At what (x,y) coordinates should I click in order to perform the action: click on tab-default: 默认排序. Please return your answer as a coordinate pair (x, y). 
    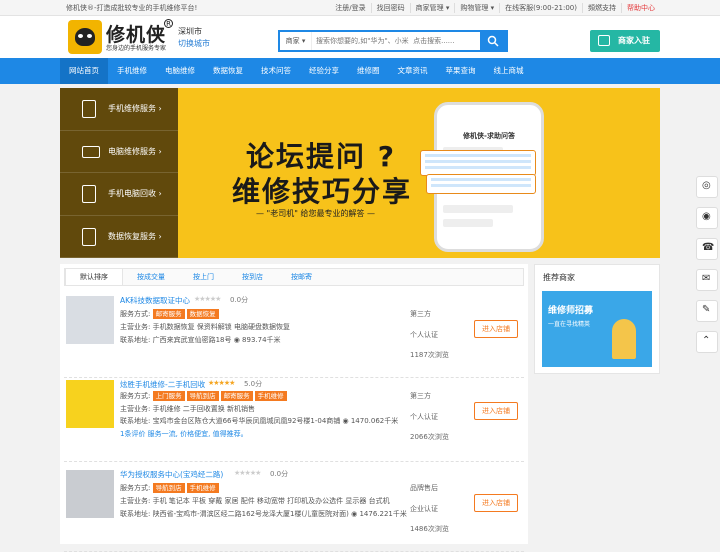
    Looking at the image, I should click on (94, 277).